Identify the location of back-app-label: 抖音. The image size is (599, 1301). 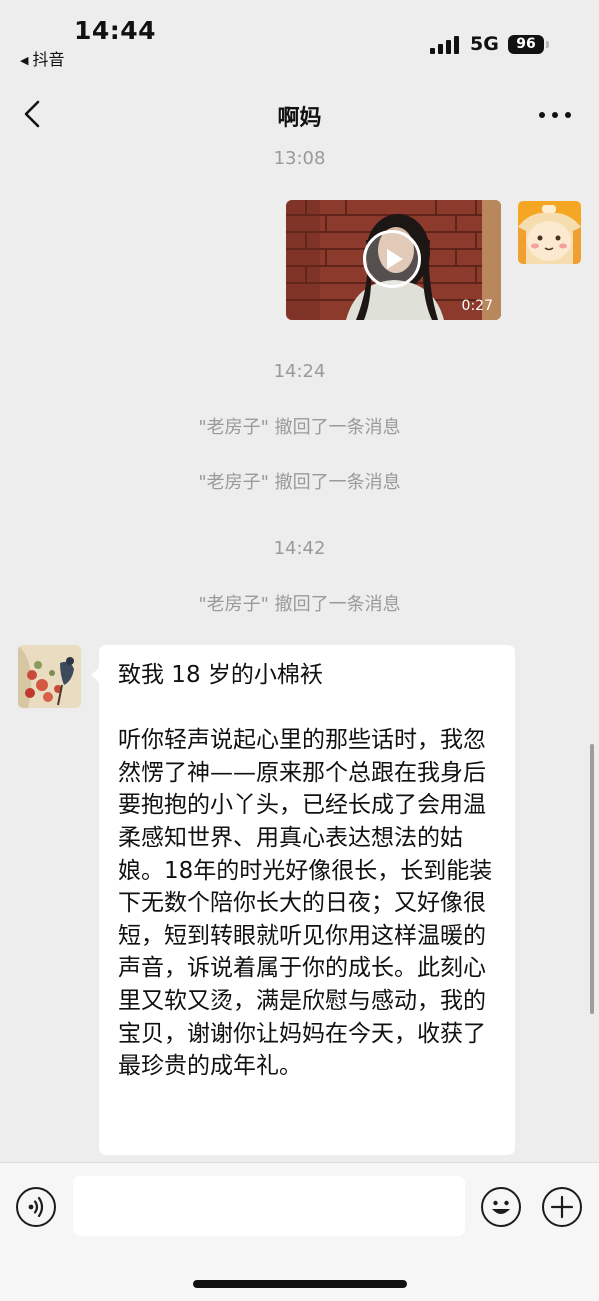
(48, 59).